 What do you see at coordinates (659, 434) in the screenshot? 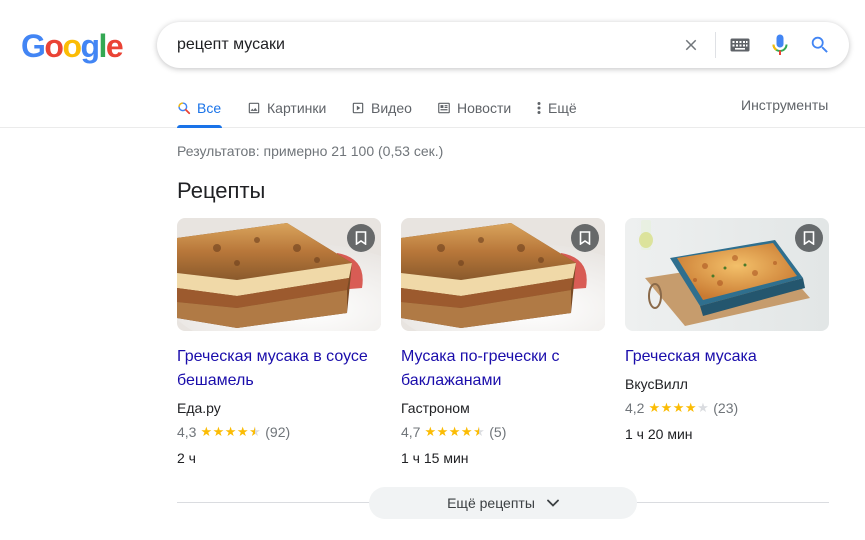
I see `recipe-time: 1 ч 20 мин` at bounding box center [659, 434].